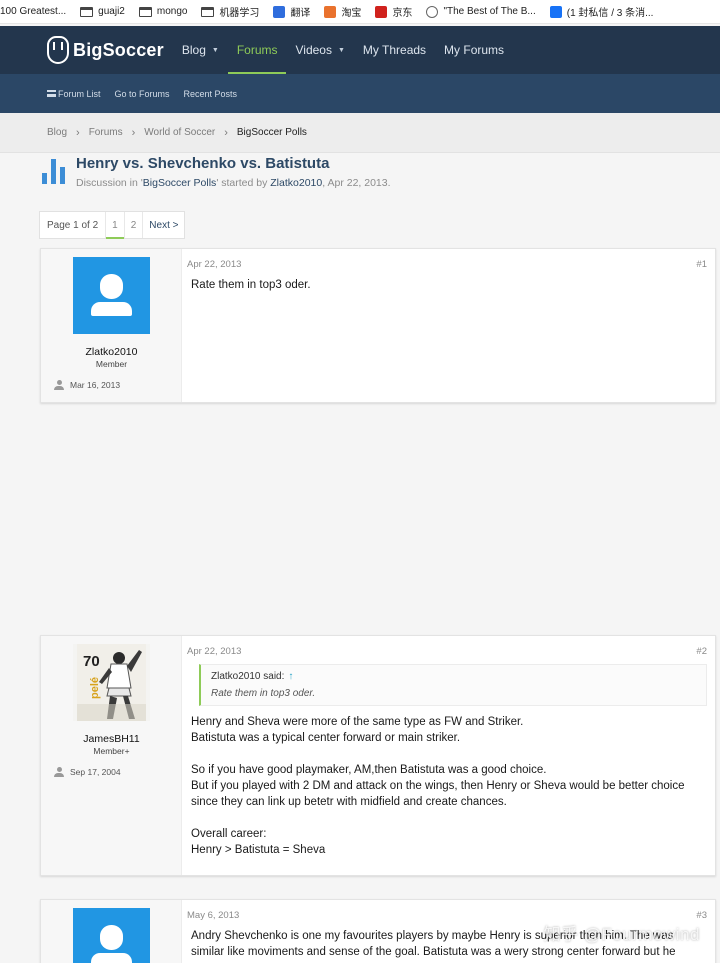 The image size is (720, 963). What do you see at coordinates (356, 183) in the screenshot?
I see `meta-date: , Apr 22, 2013.` at bounding box center [356, 183].